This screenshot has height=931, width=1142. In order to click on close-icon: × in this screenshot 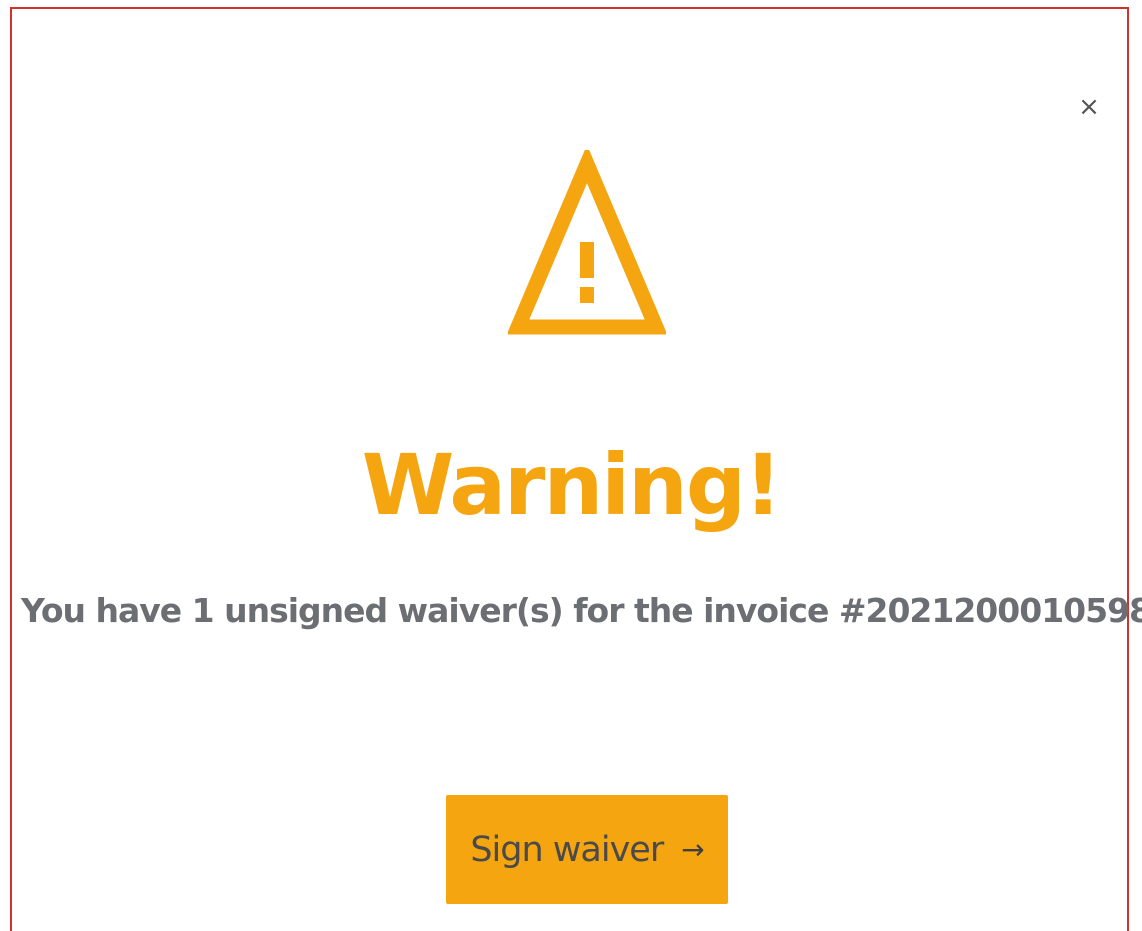, I will do `click(1089, 107)`.